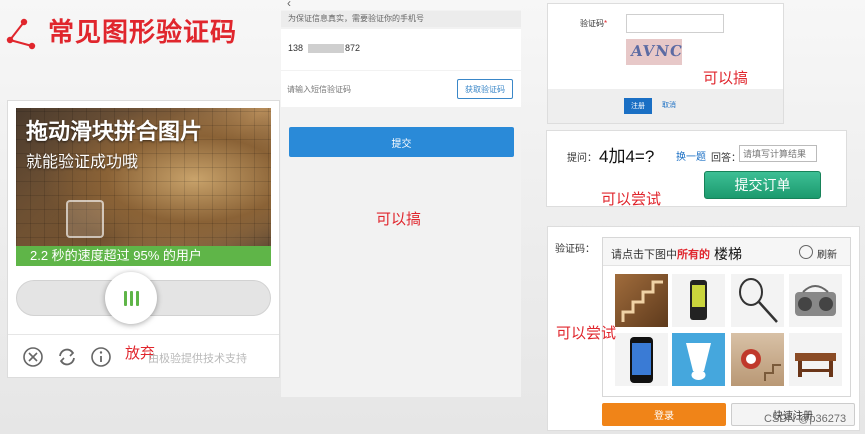 This screenshot has width=865, height=434. What do you see at coordinates (401, 142) in the screenshot?
I see `submit-button: 提交` at bounding box center [401, 142].